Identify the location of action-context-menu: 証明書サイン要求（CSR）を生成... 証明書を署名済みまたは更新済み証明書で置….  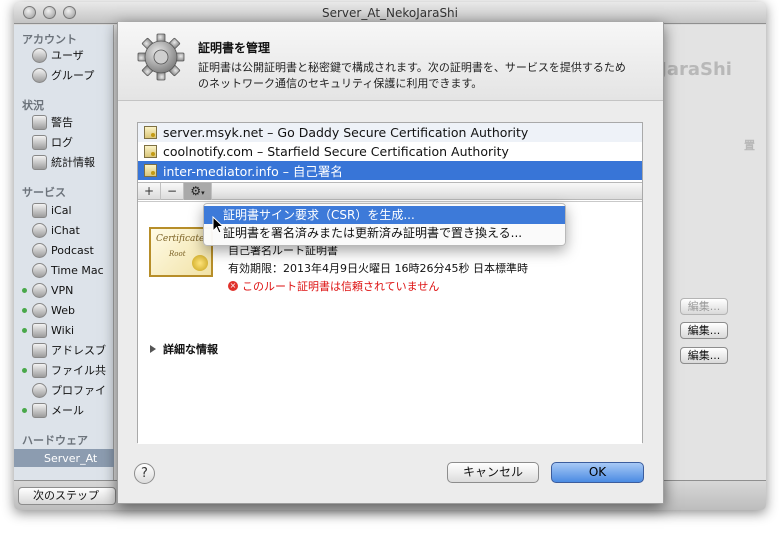
(384, 224).